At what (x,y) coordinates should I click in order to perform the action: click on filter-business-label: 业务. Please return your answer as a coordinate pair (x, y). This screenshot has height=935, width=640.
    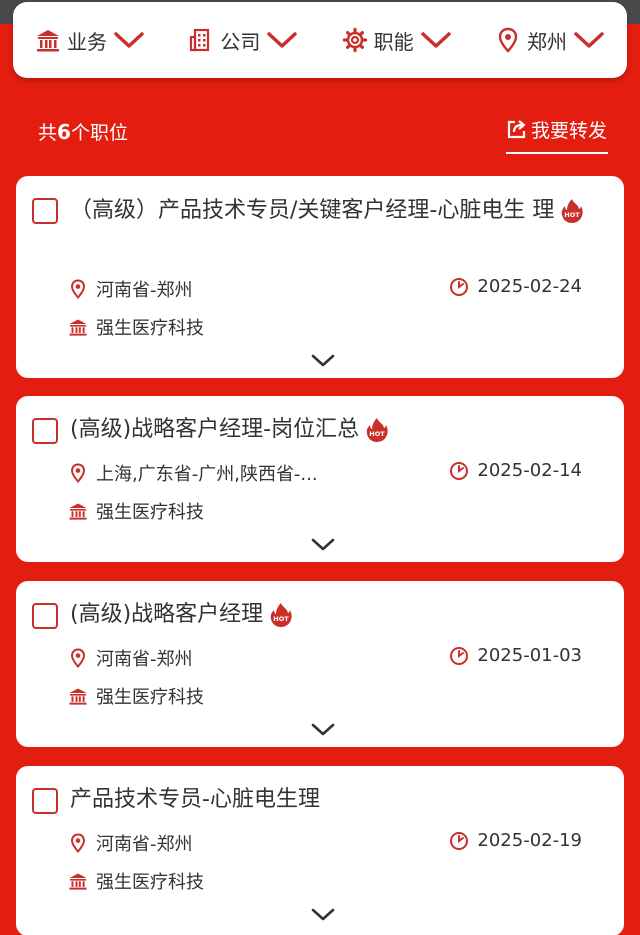
    Looking at the image, I should click on (87, 41).